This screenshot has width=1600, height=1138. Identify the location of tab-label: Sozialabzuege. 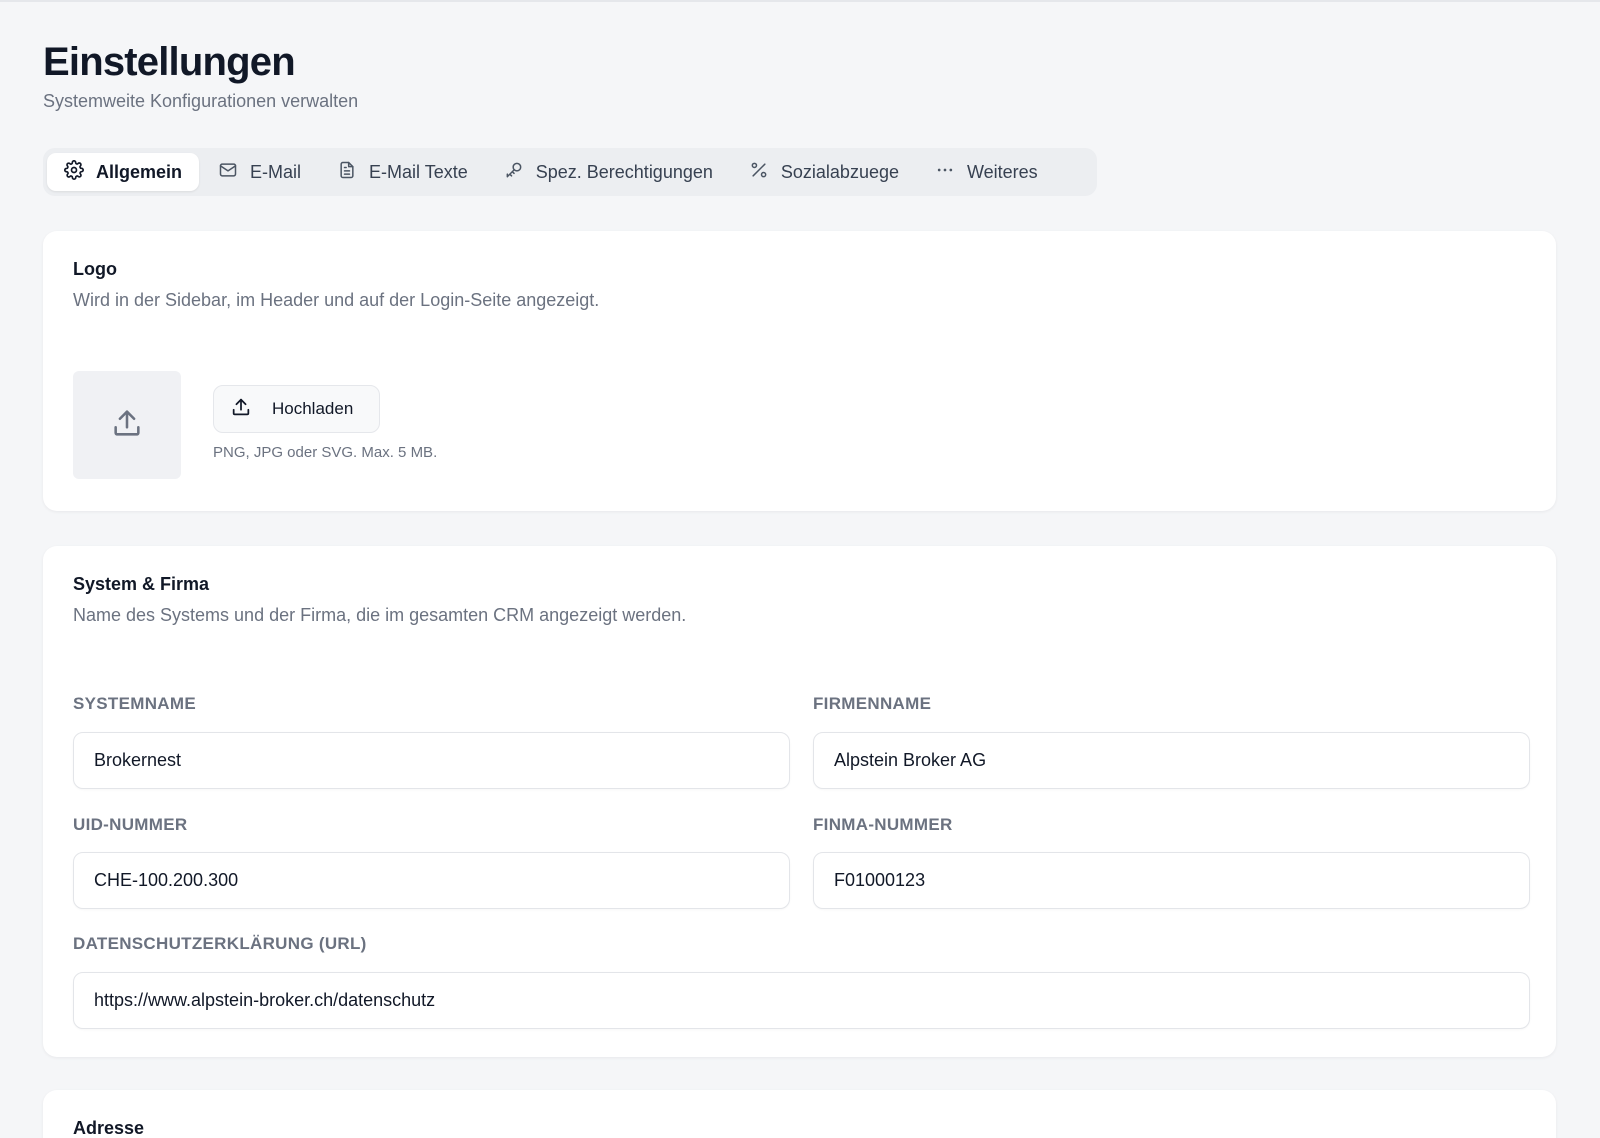
(839, 171).